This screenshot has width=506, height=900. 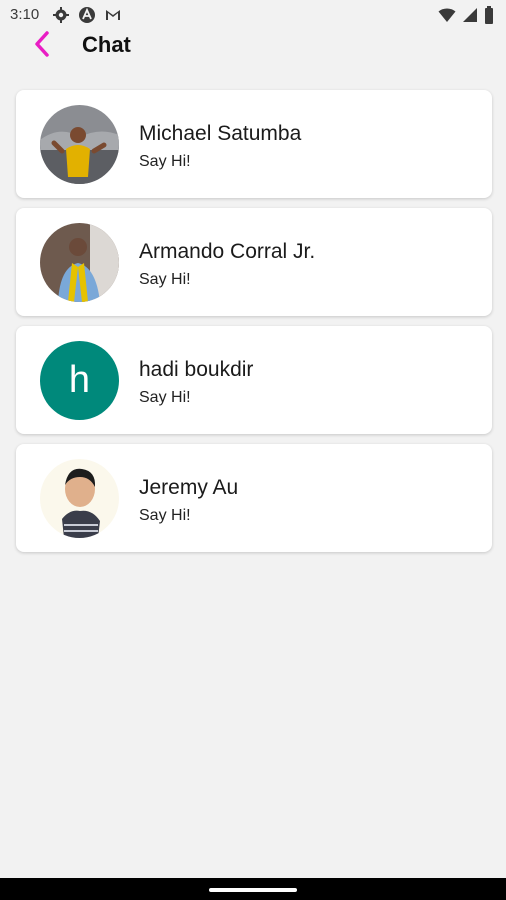 What do you see at coordinates (254, 498) in the screenshot?
I see `chat-list-item: Jeremy Au Say Hi!` at bounding box center [254, 498].